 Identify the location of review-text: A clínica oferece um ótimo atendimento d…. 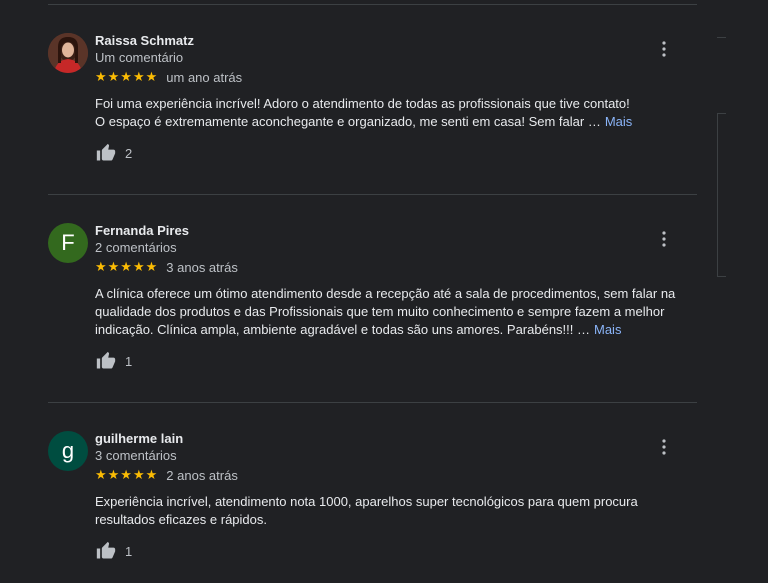
(390, 312).